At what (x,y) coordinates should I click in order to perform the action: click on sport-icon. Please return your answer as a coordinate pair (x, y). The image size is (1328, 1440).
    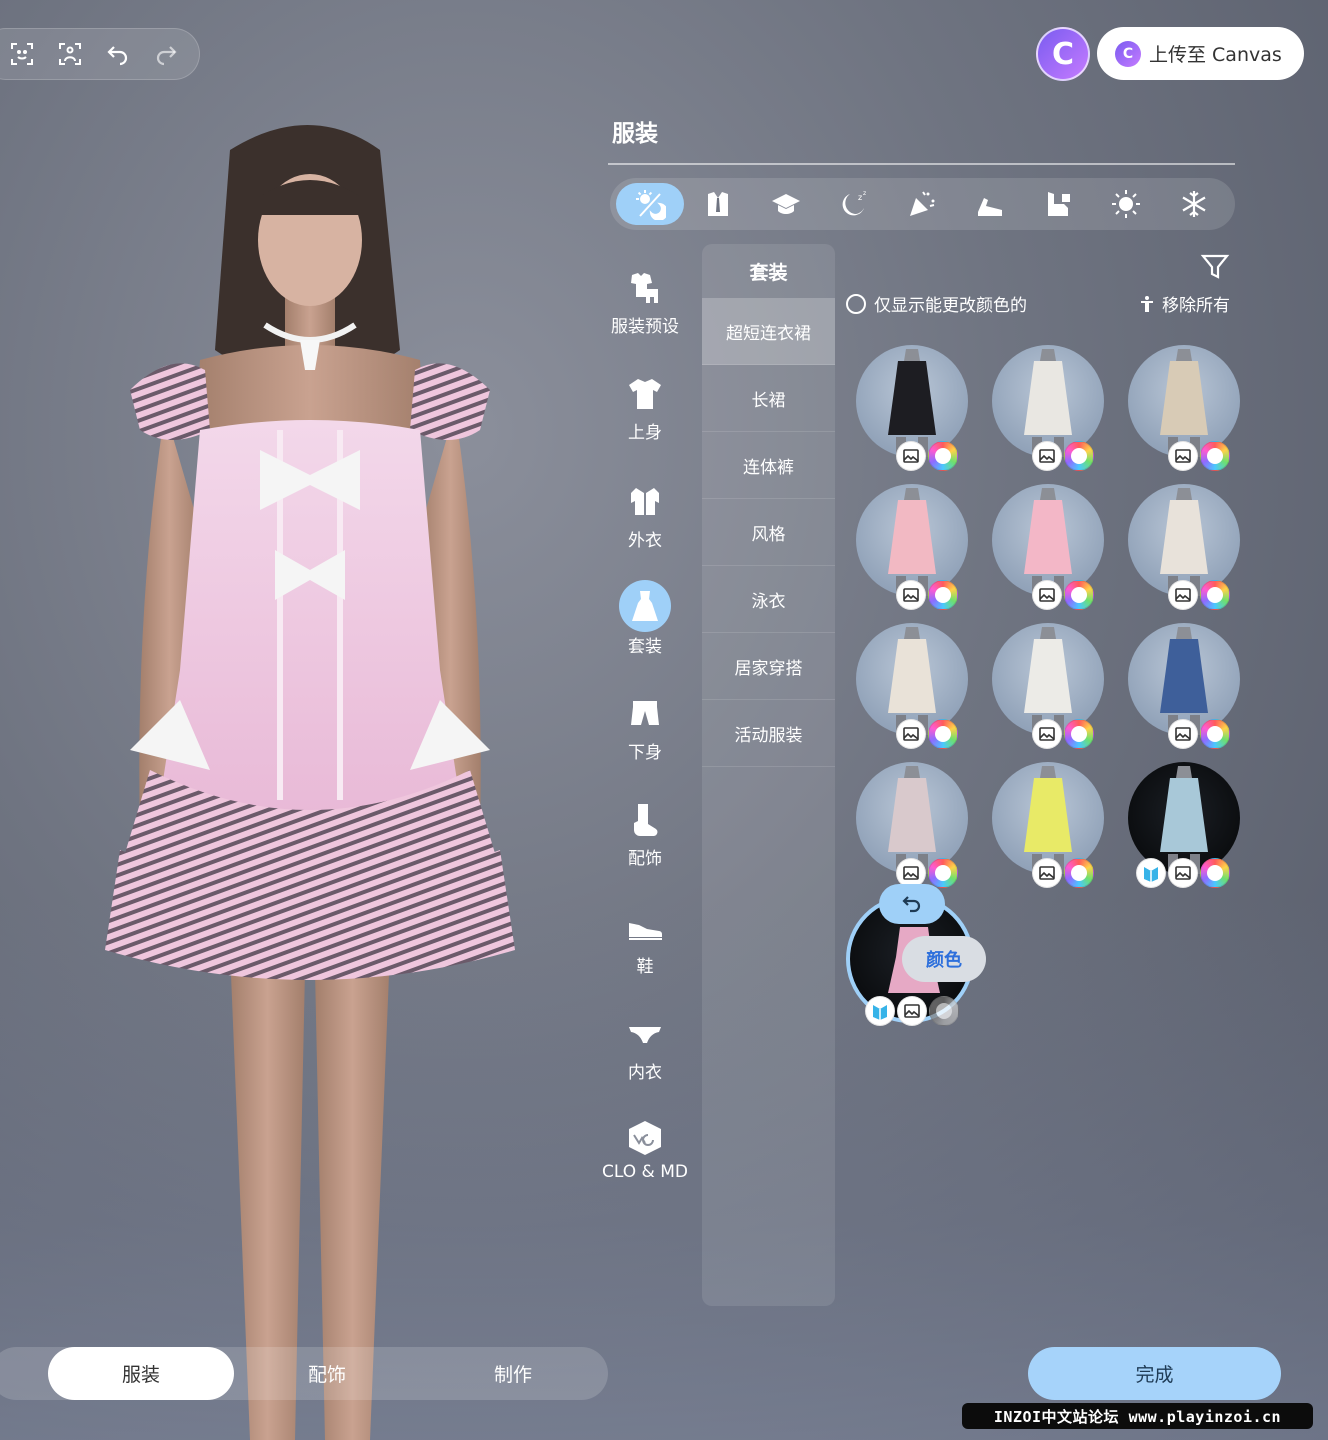
    Looking at the image, I should click on (990, 204).